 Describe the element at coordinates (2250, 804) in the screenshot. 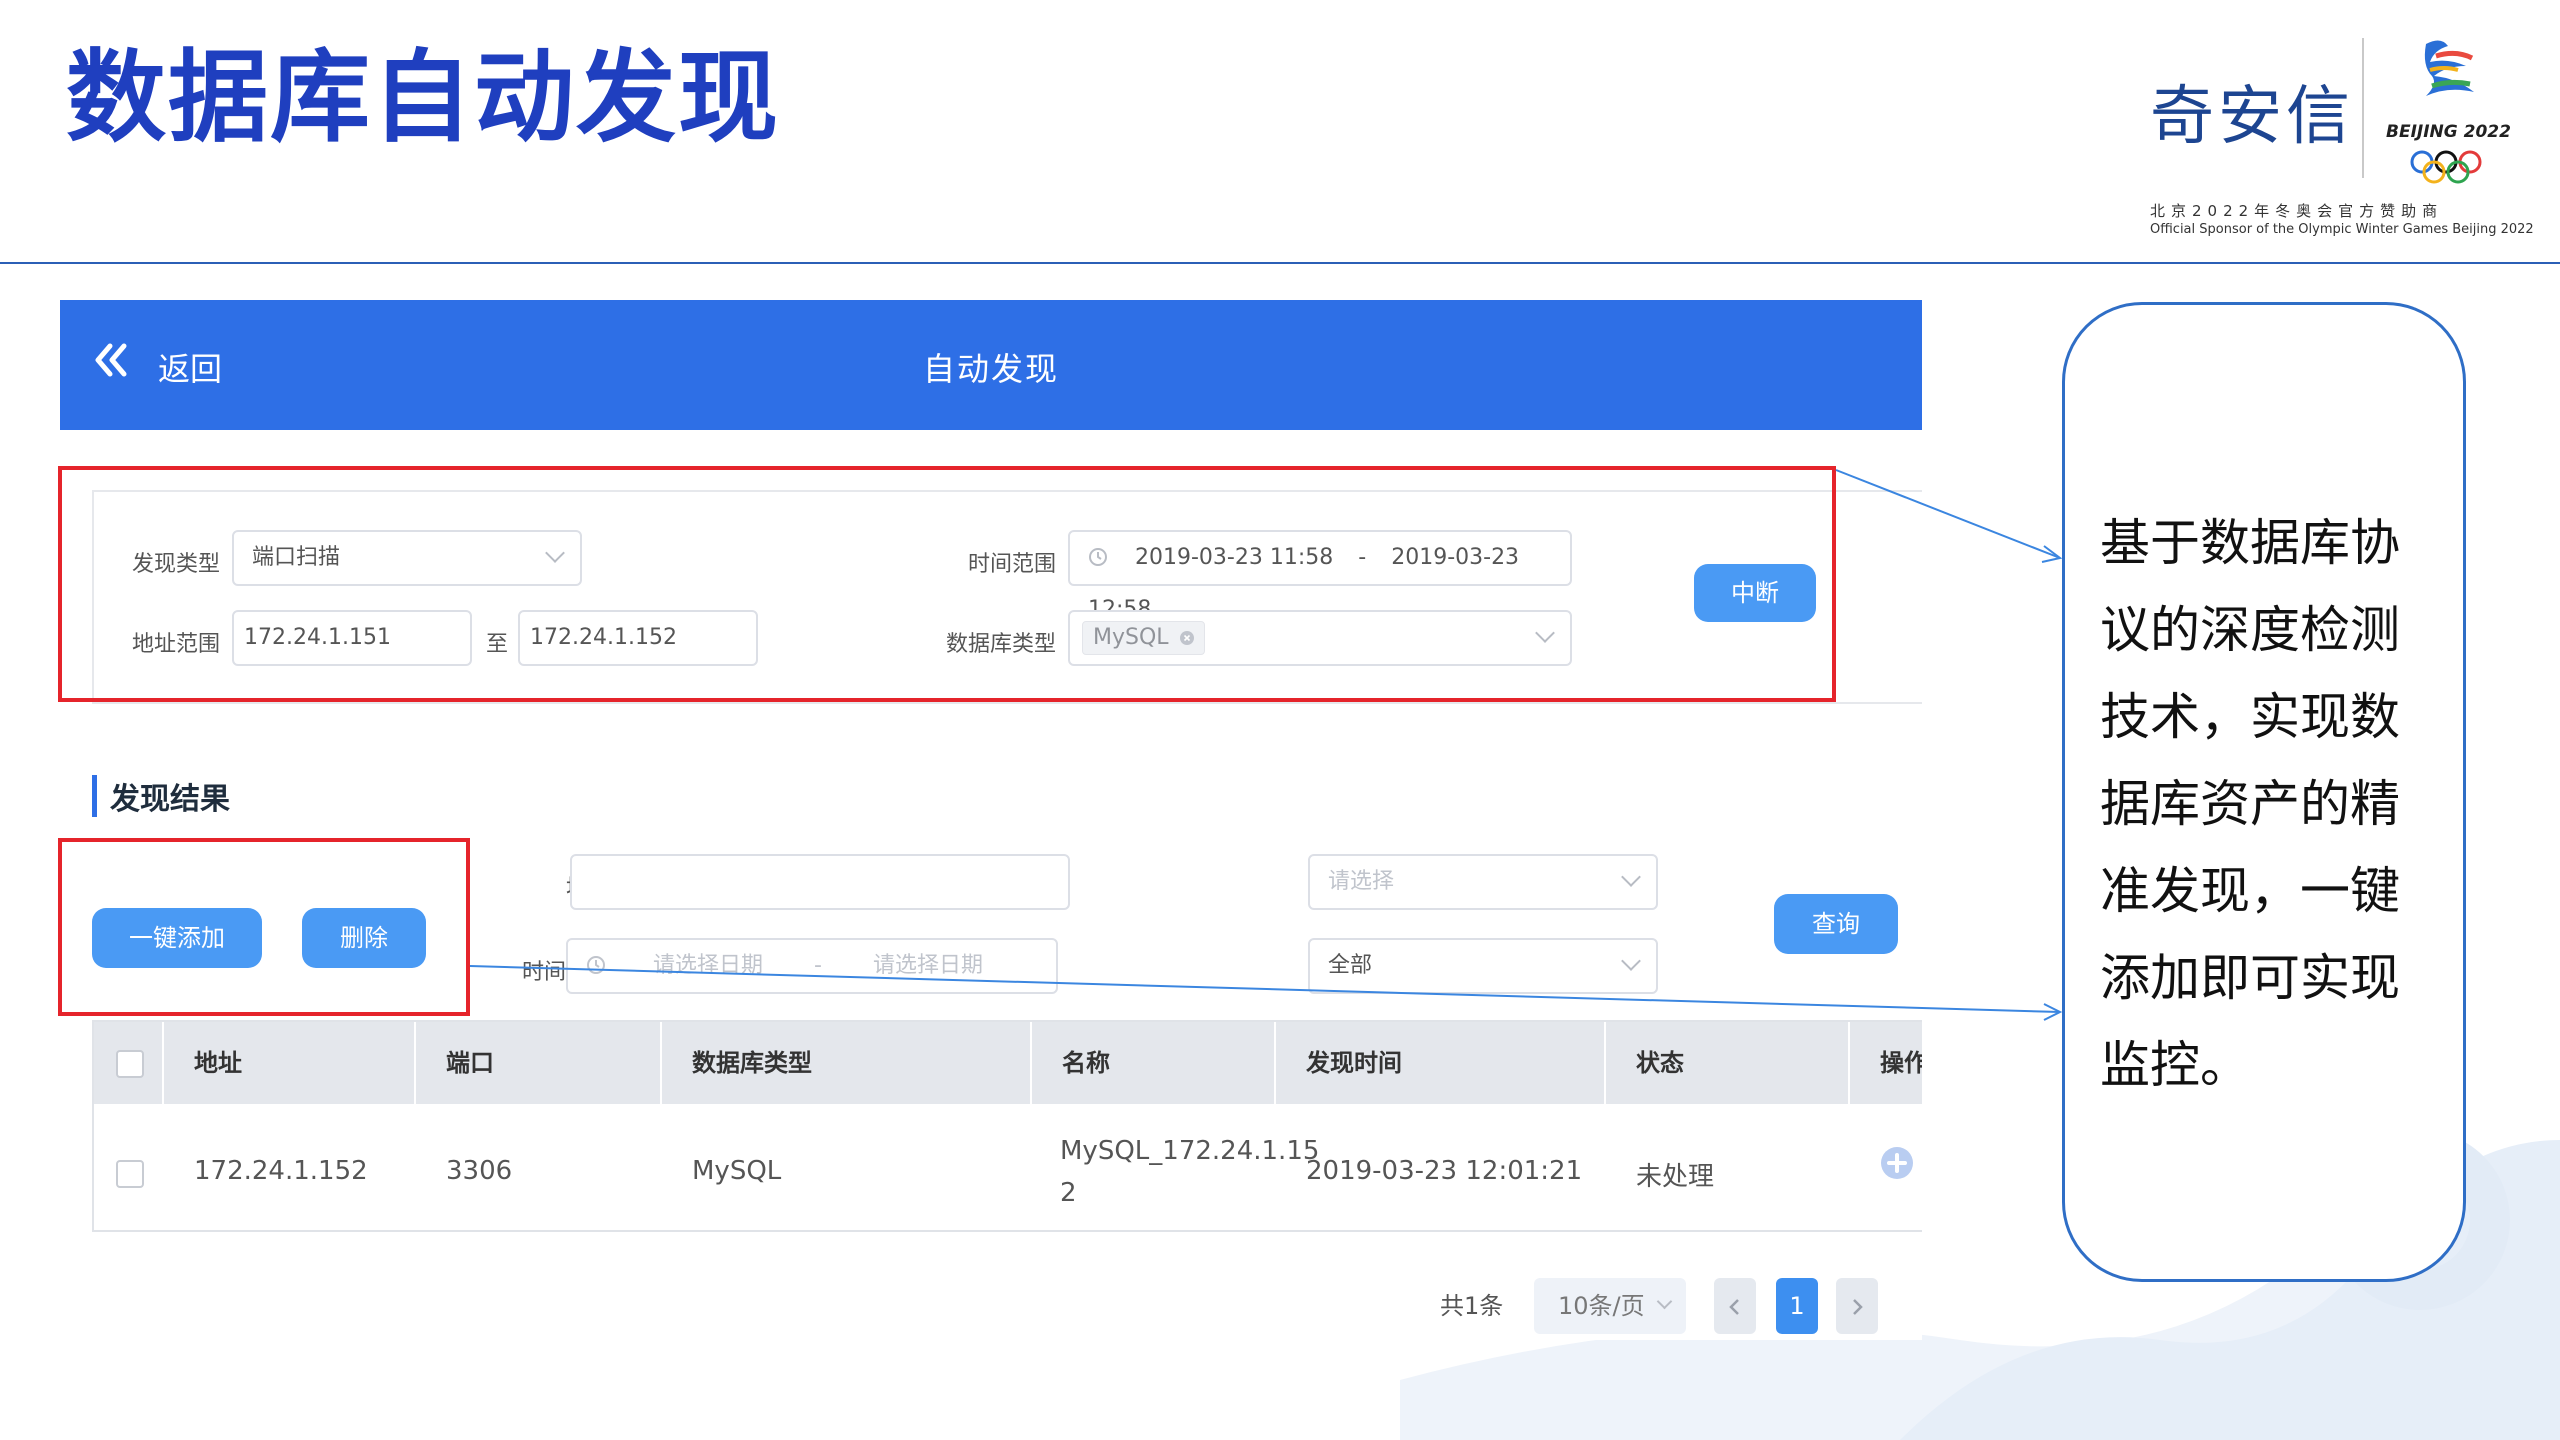

I see `callout-text: 基于数据库协议的深度检测技术，实现数据库资产的精准发现，一键添加即可实现监控。` at that location.